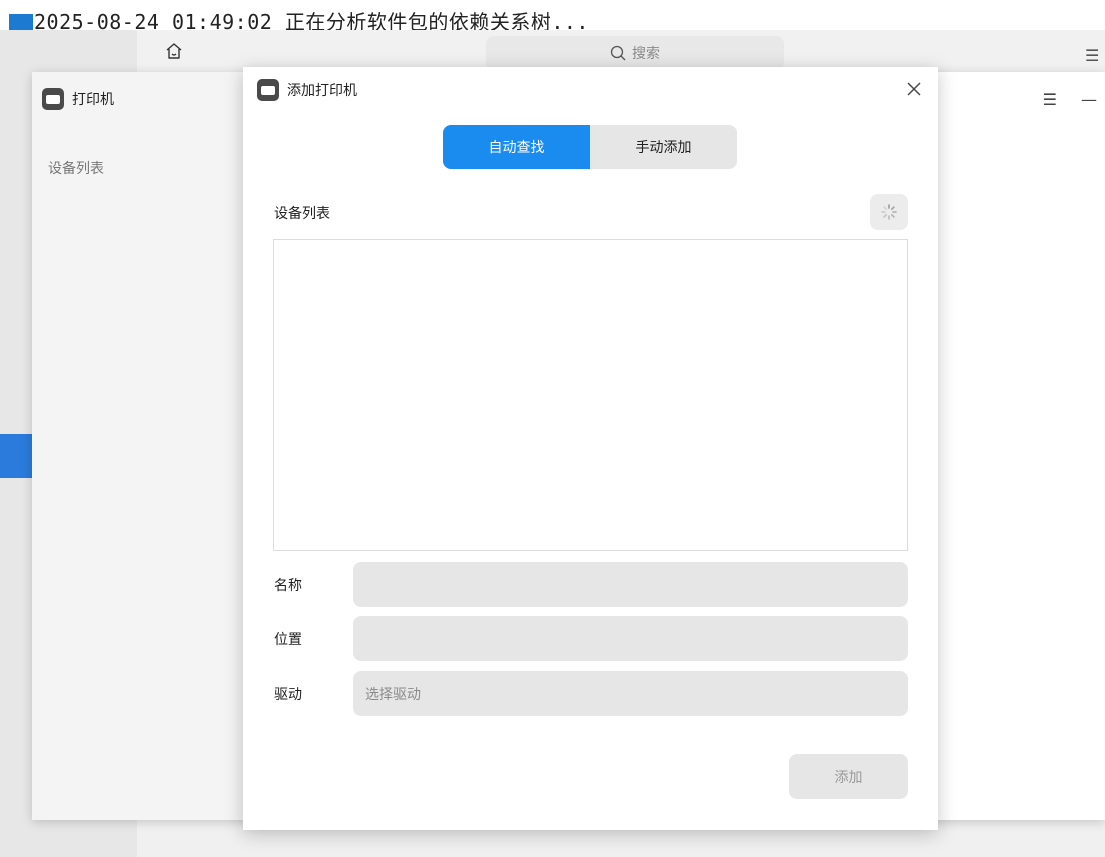 This screenshot has height=857, width=1105. What do you see at coordinates (646, 54) in the screenshot?
I see `search-placeholder: 搜索` at bounding box center [646, 54].